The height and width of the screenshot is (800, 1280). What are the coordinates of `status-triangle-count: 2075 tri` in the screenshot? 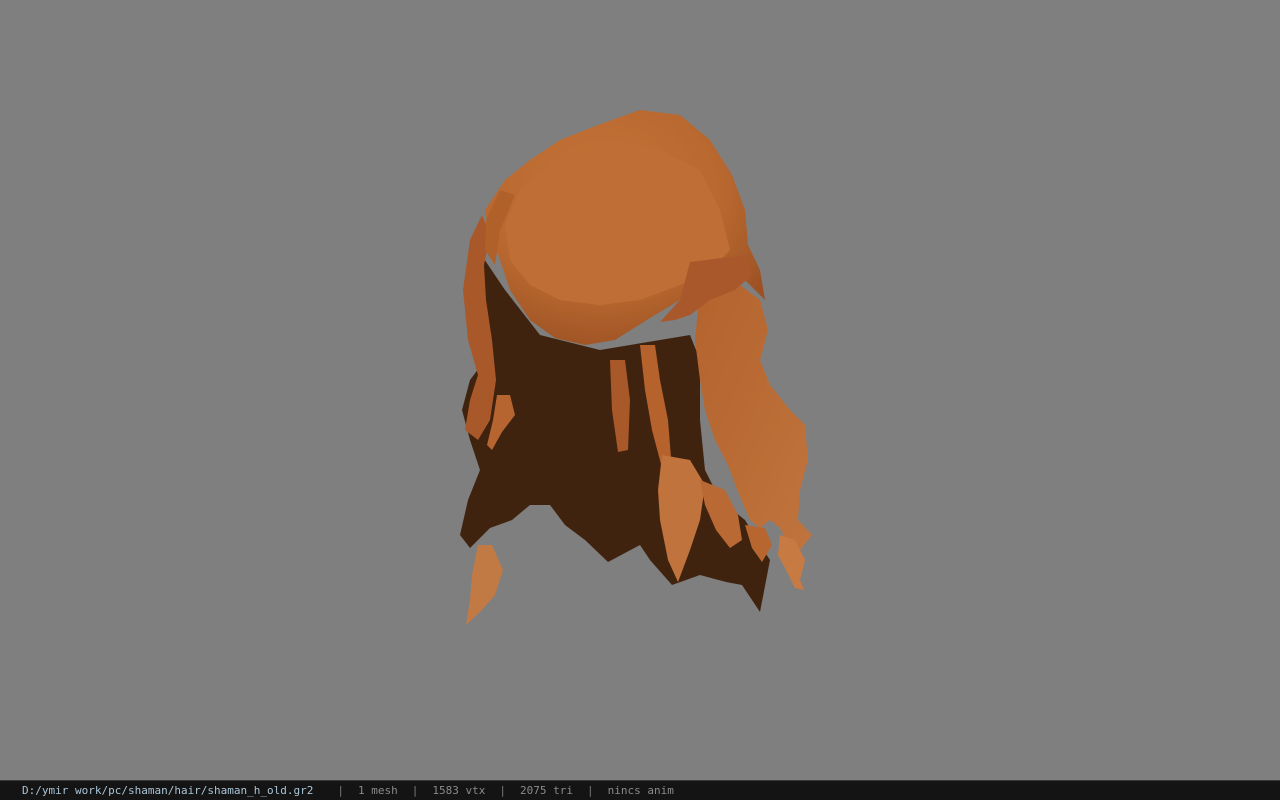 It's located at (546, 790).